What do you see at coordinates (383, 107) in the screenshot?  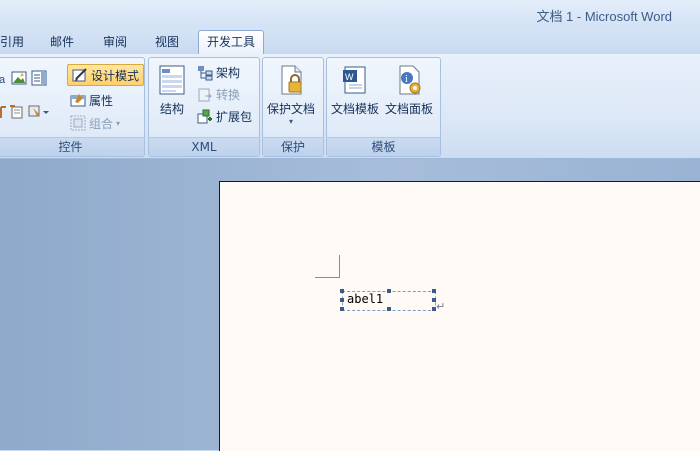 I see `templates-group: W 文档模板 i 文档面板 模板` at bounding box center [383, 107].